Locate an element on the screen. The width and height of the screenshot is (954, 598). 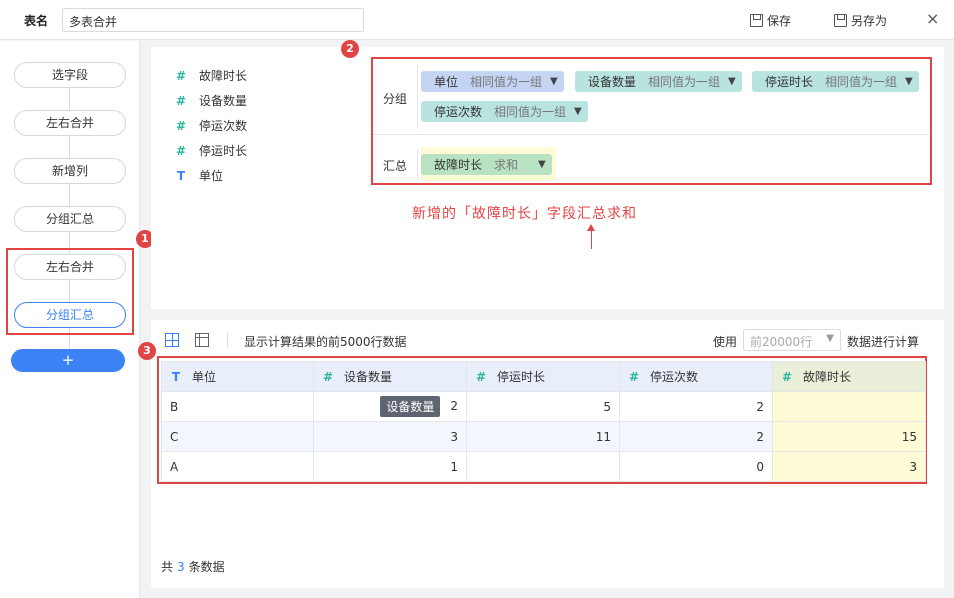
result-info: 显示计算结果的前5000行数据 is located at coordinates (325, 342).